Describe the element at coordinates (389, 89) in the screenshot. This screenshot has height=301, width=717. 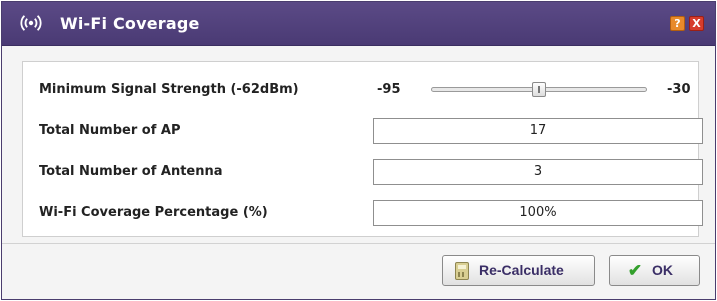
I see `slider-min-label: -95` at that location.